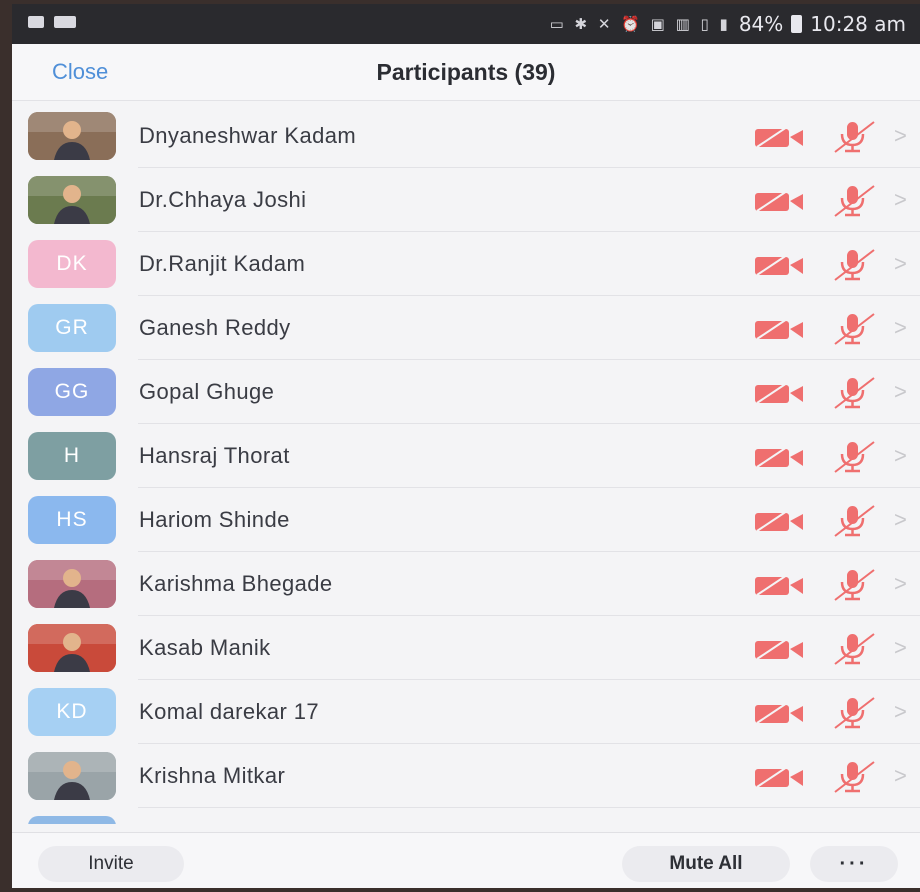 The width and height of the screenshot is (920, 892). Describe the element at coordinates (214, 455) in the screenshot. I see `participant-name: Hansraj Thorat` at that location.